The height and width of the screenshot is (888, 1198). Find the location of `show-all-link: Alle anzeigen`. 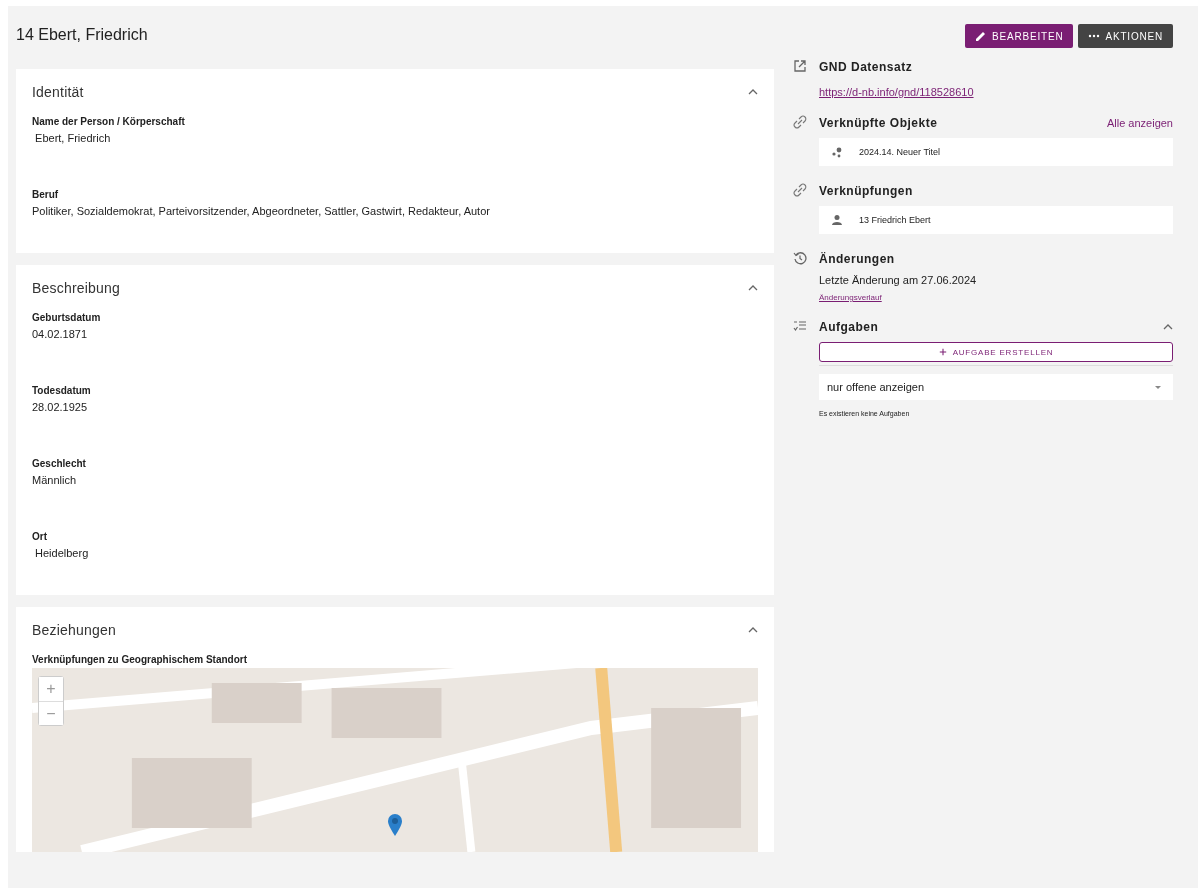

show-all-link: Alle anzeigen is located at coordinates (1139, 123).